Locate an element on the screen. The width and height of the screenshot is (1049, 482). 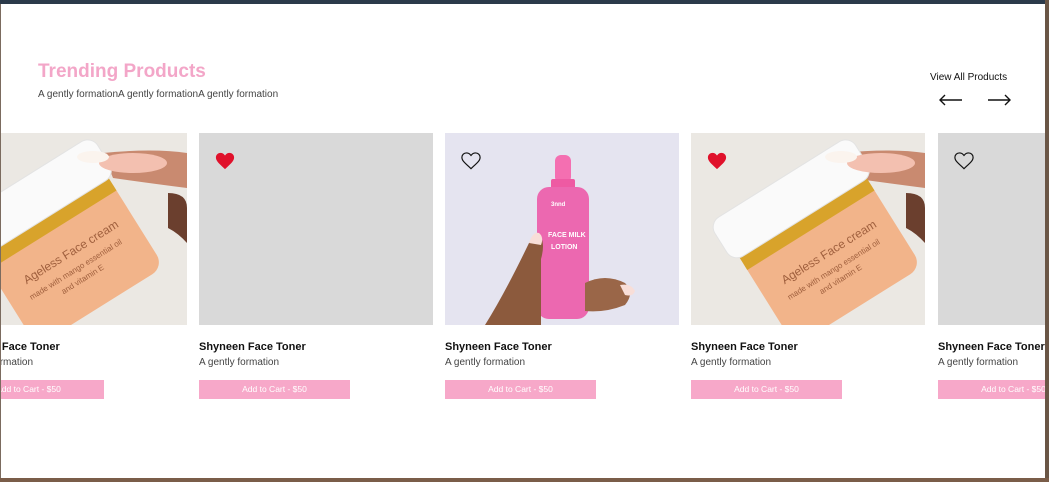
arrow-left-icon is located at coordinates (950, 100).